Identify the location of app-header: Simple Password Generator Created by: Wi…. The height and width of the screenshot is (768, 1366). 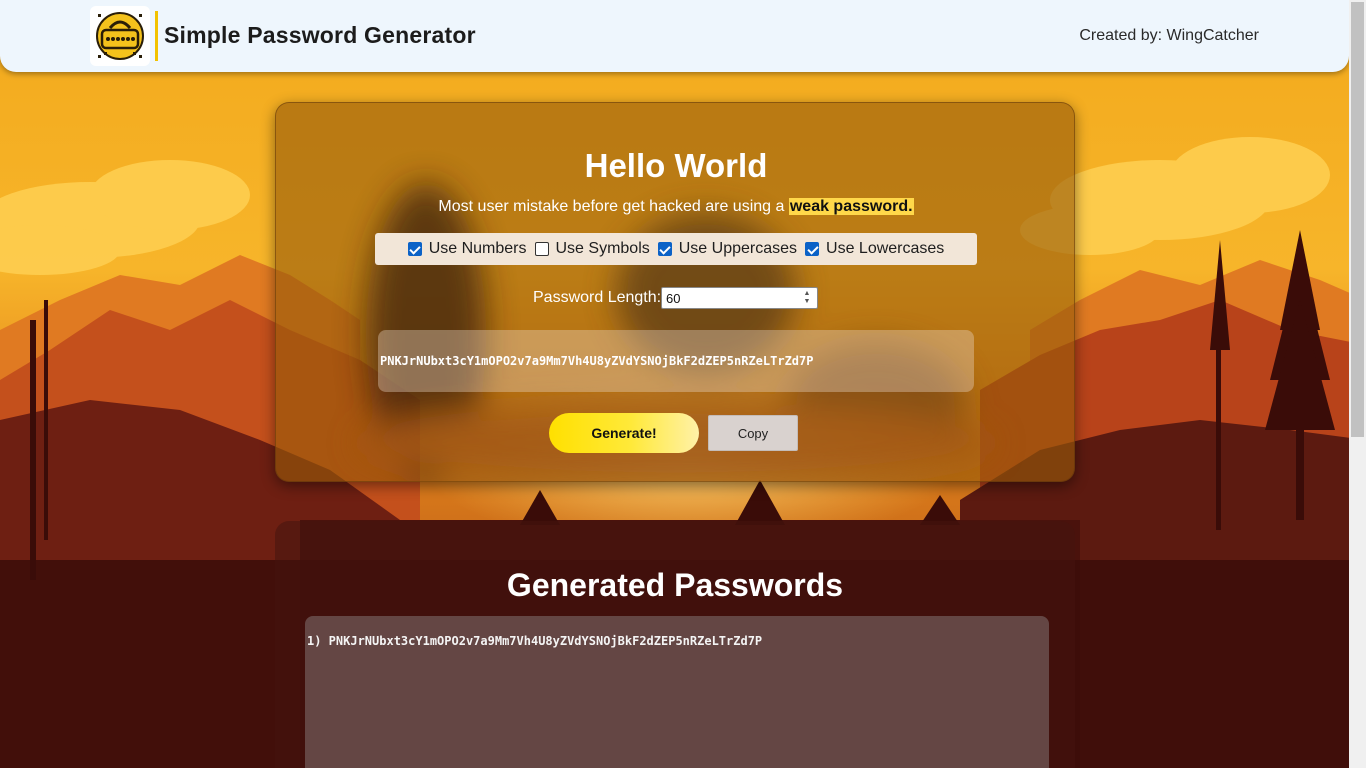
(674, 36).